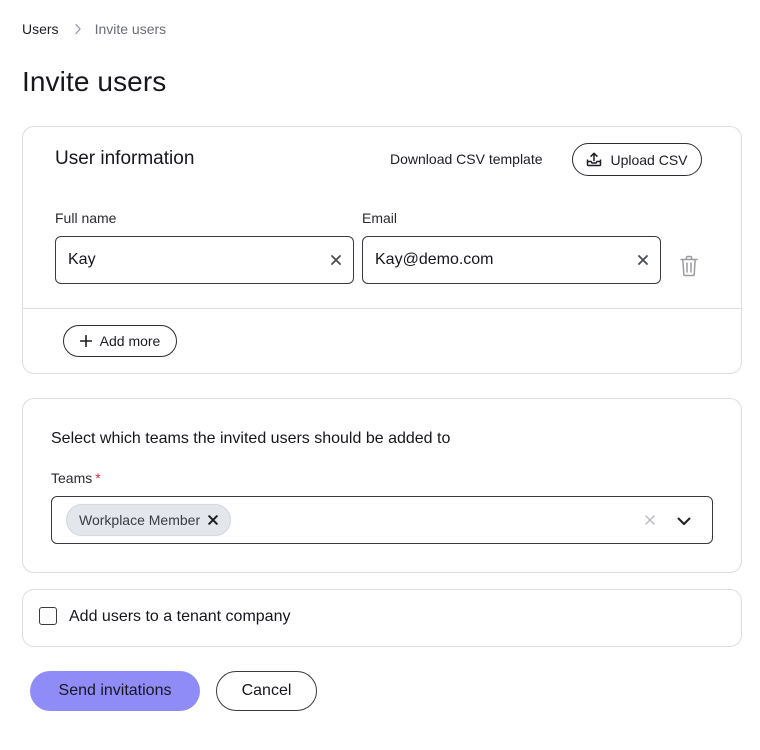  Describe the element at coordinates (98, 478) in the screenshot. I see `required-marker: *` at that location.